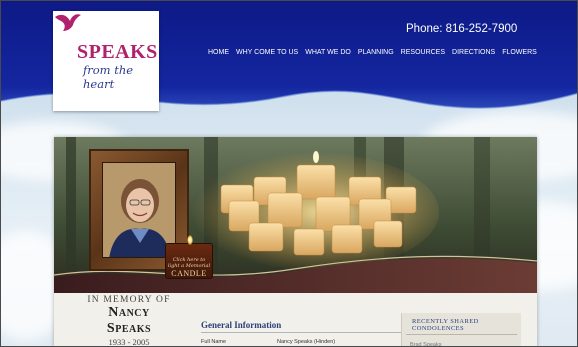 The height and width of the screenshot is (347, 578). What do you see at coordinates (214, 342) in the screenshot?
I see `info-key: Full Name` at bounding box center [214, 342].